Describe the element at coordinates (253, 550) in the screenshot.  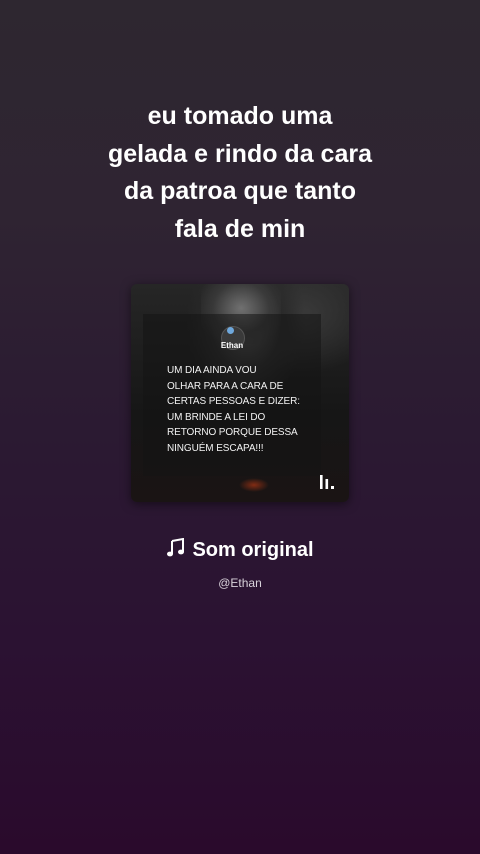
I see `audio-title-label: Som original` at that location.